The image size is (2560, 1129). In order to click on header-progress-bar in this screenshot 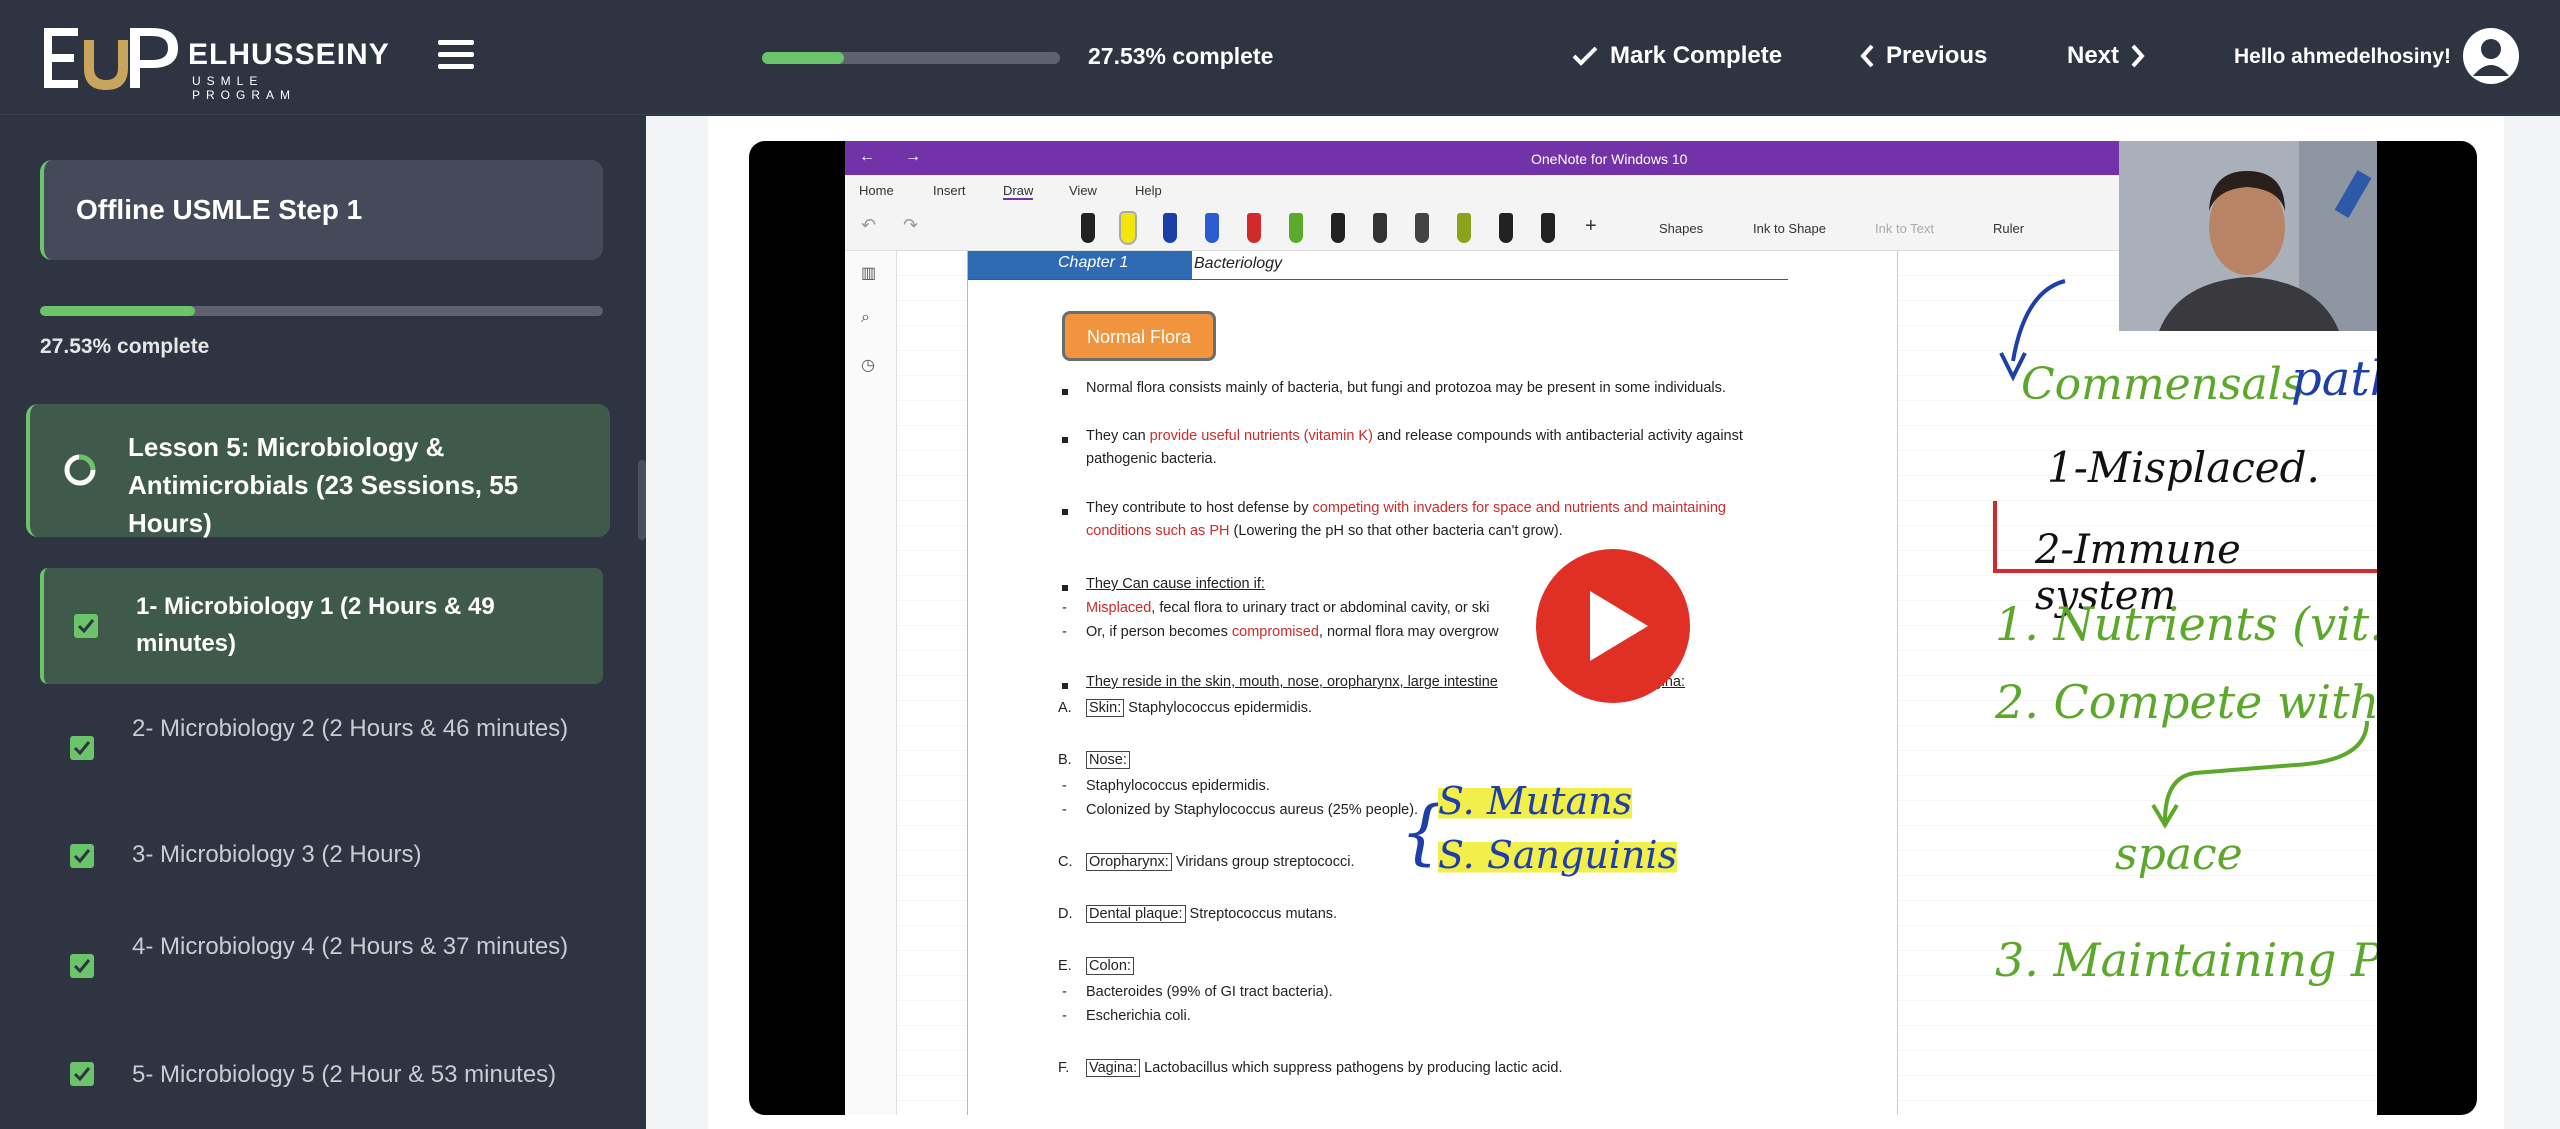, I will do `click(911, 58)`.